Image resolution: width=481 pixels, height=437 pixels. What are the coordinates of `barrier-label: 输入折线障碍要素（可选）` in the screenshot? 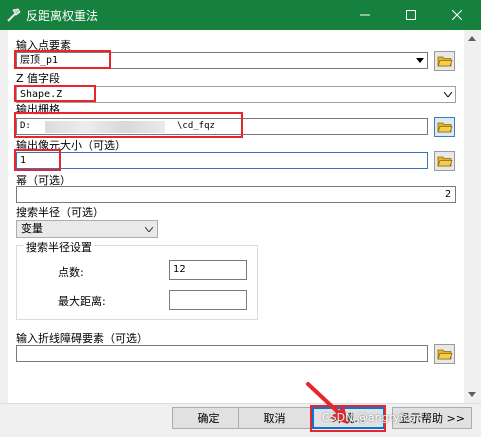 It's located at (82, 338).